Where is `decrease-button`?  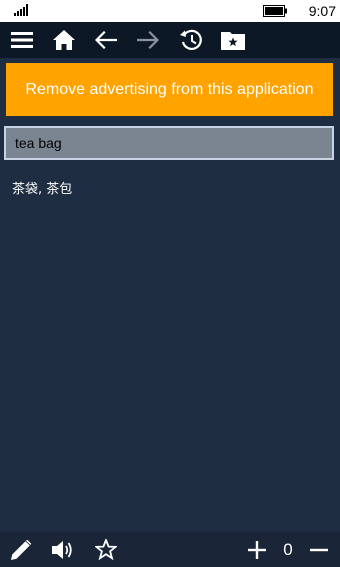
decrease-button is located at coordinates (319, 549).